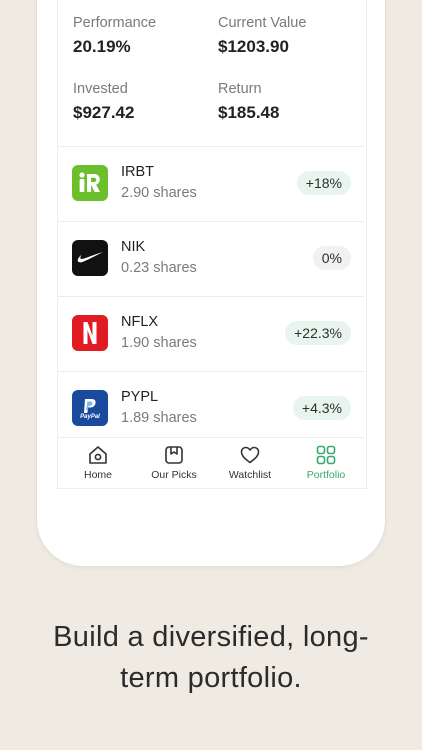 This screenshot has width=422, height=750. Describe the element at coordinates (250, 455) in the screenshot. I see `heart-icon` at that location.